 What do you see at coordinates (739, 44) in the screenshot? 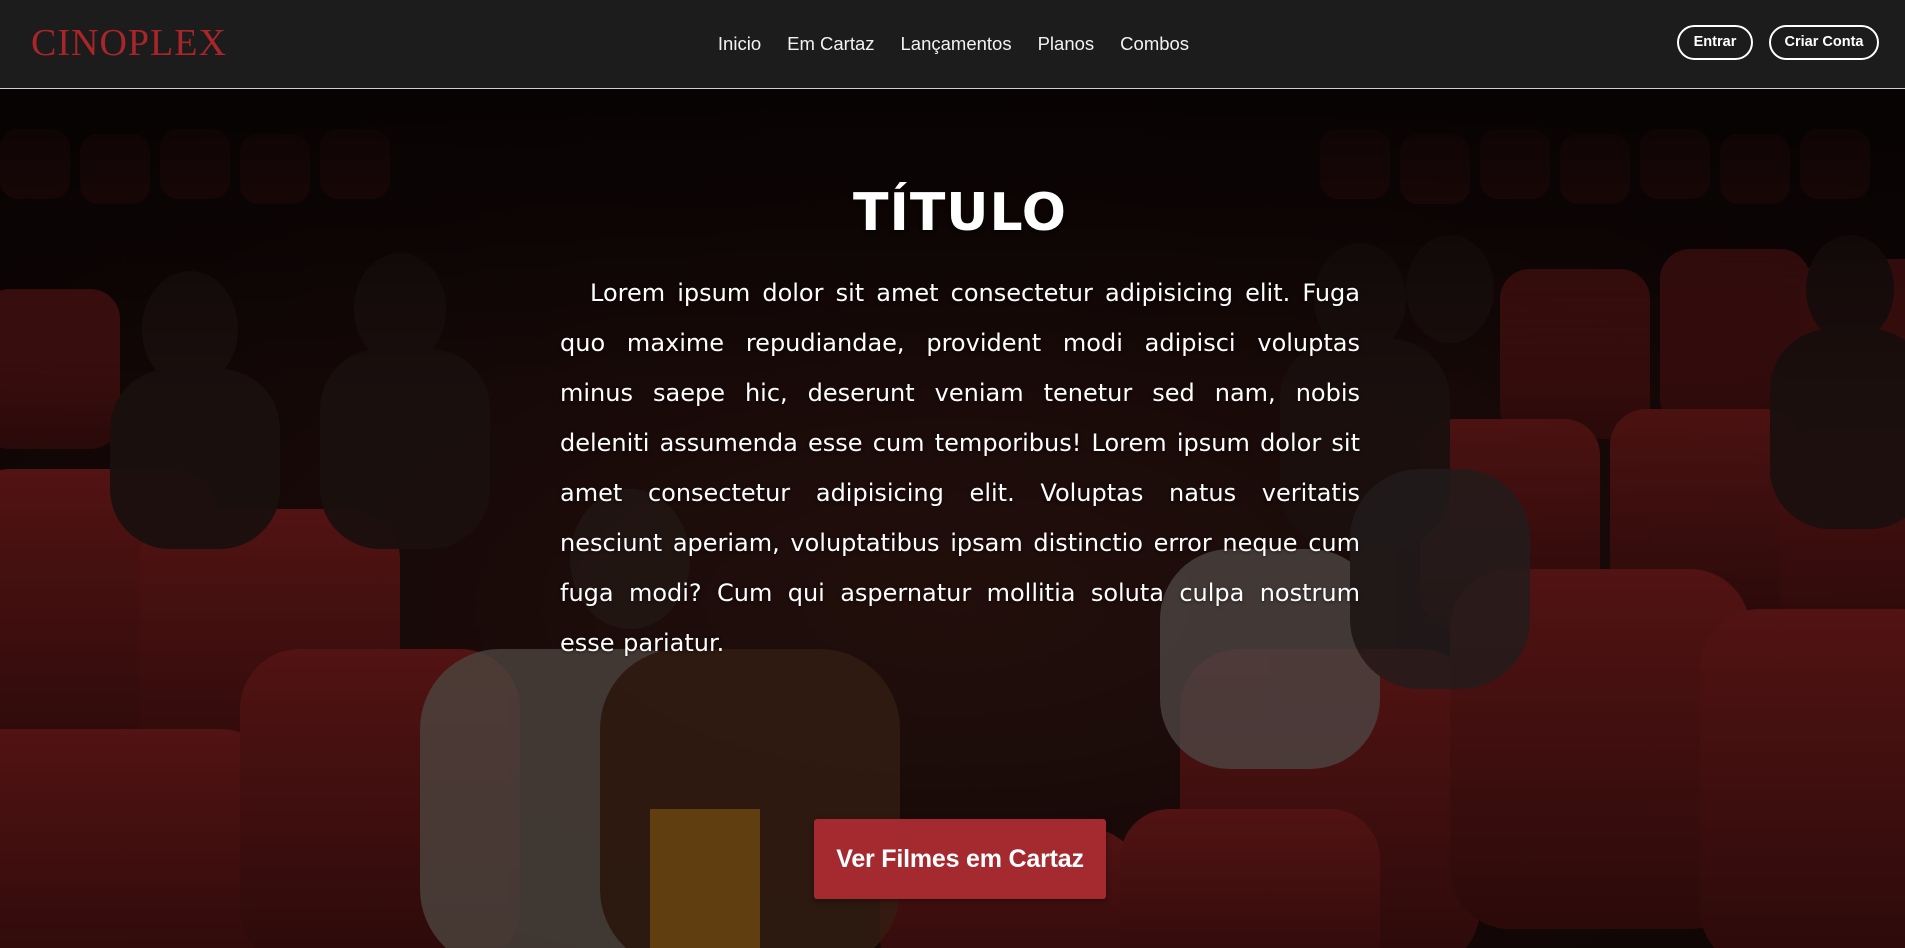
I see `nav-link-inicio: Inicio` at bounding box center [739, 44].